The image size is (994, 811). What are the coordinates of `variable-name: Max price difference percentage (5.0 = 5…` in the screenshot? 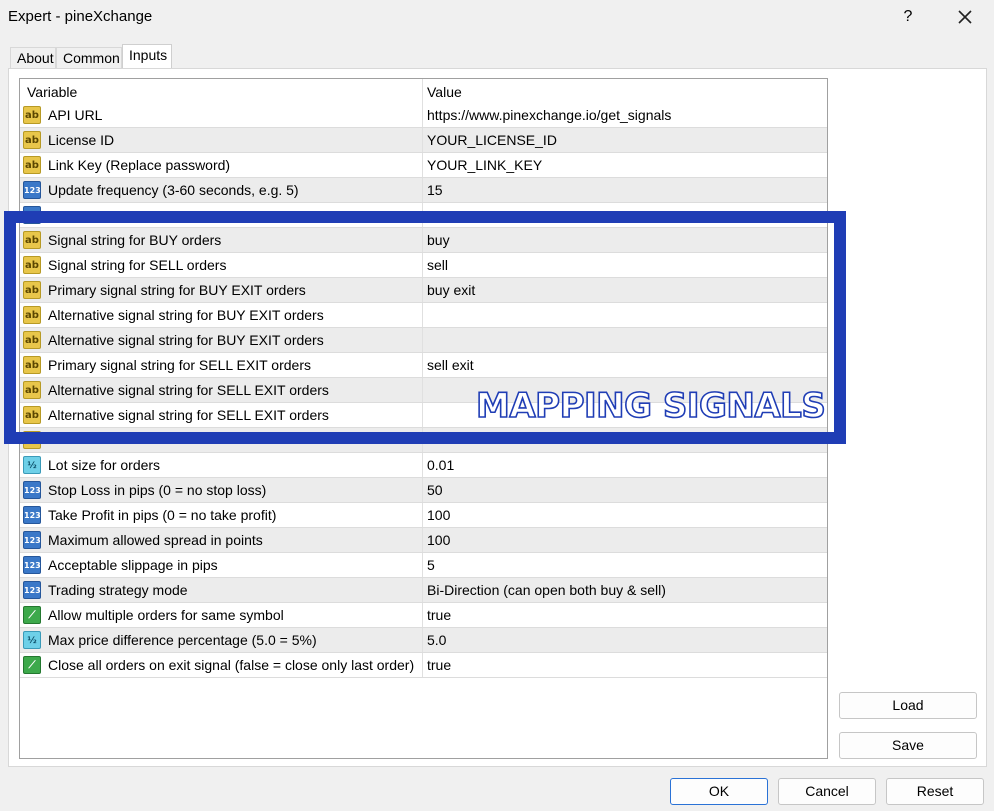 It's located at (182, 640).